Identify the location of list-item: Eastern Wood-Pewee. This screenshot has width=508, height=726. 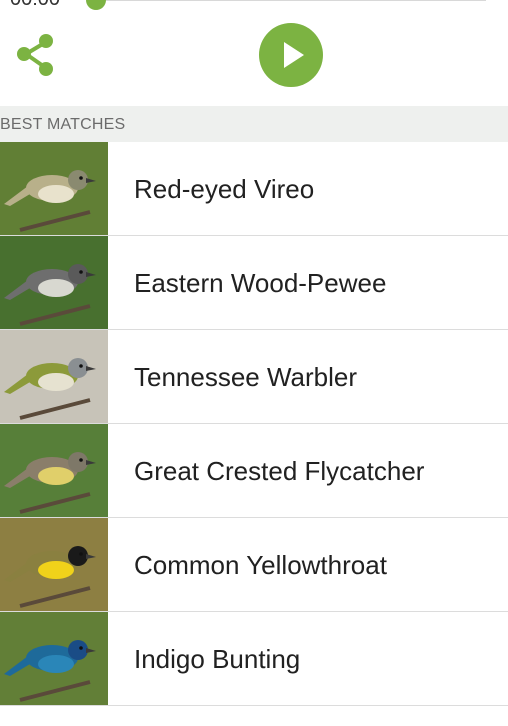
(254, 283).